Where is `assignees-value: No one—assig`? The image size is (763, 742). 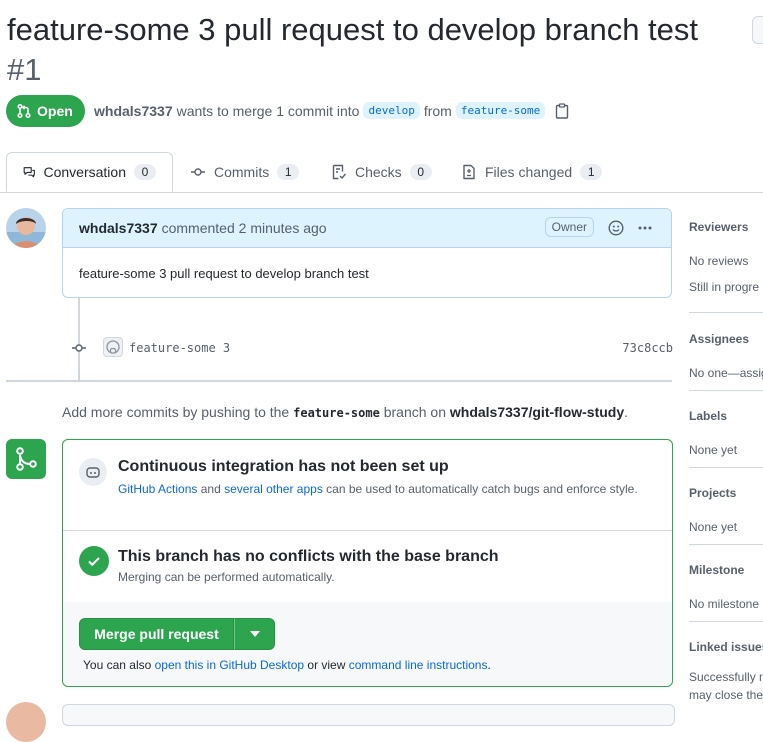 assignees-value: No one—assig is located at coordinates (726, 373).